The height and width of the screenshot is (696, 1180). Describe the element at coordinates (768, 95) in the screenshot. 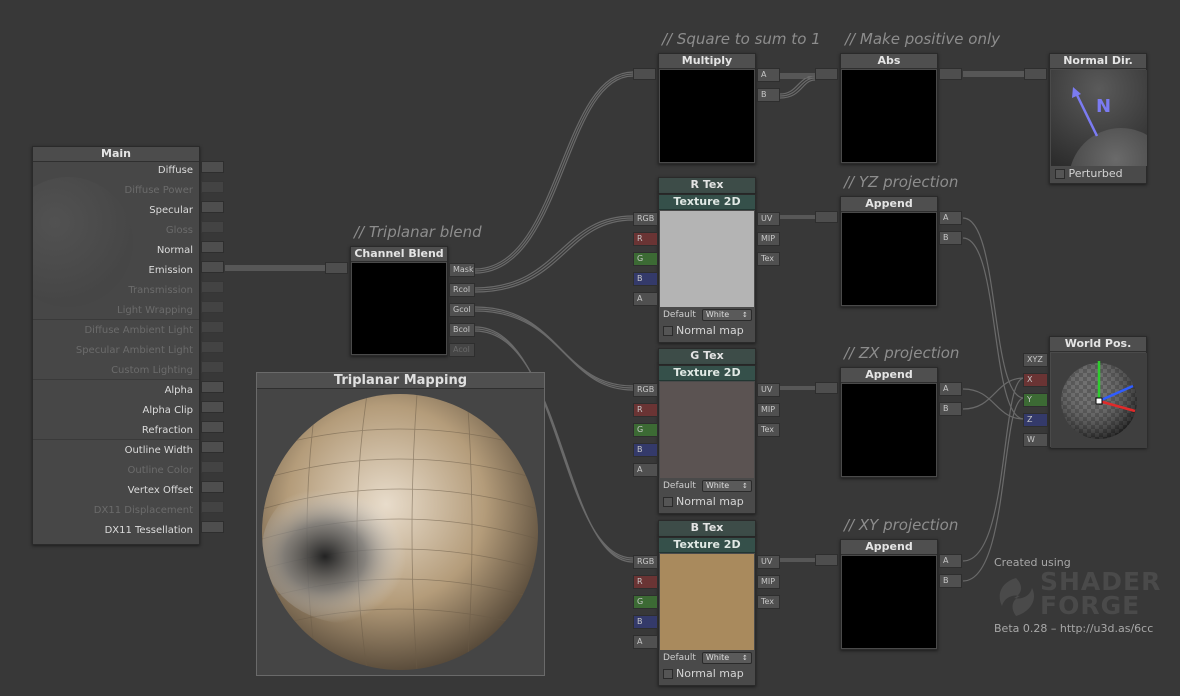

I see `multiply-output-b: B` at that location.